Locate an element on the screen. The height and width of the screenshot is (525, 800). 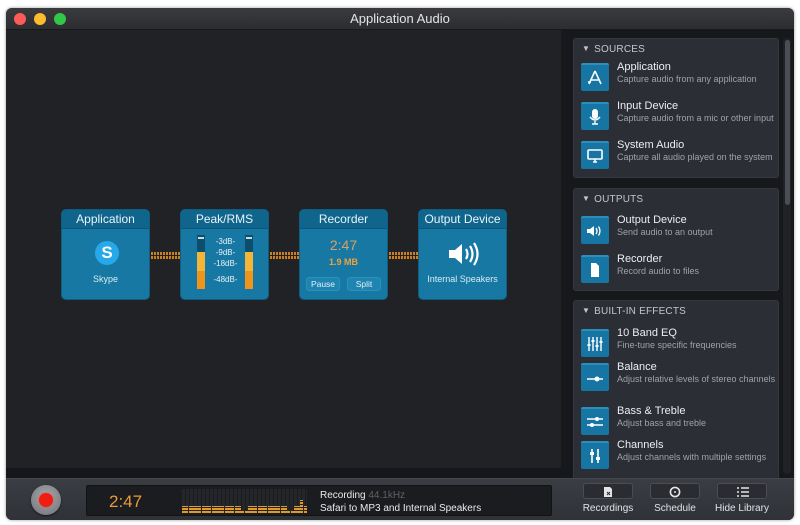
window-controls is located at coordinates (40, 19).